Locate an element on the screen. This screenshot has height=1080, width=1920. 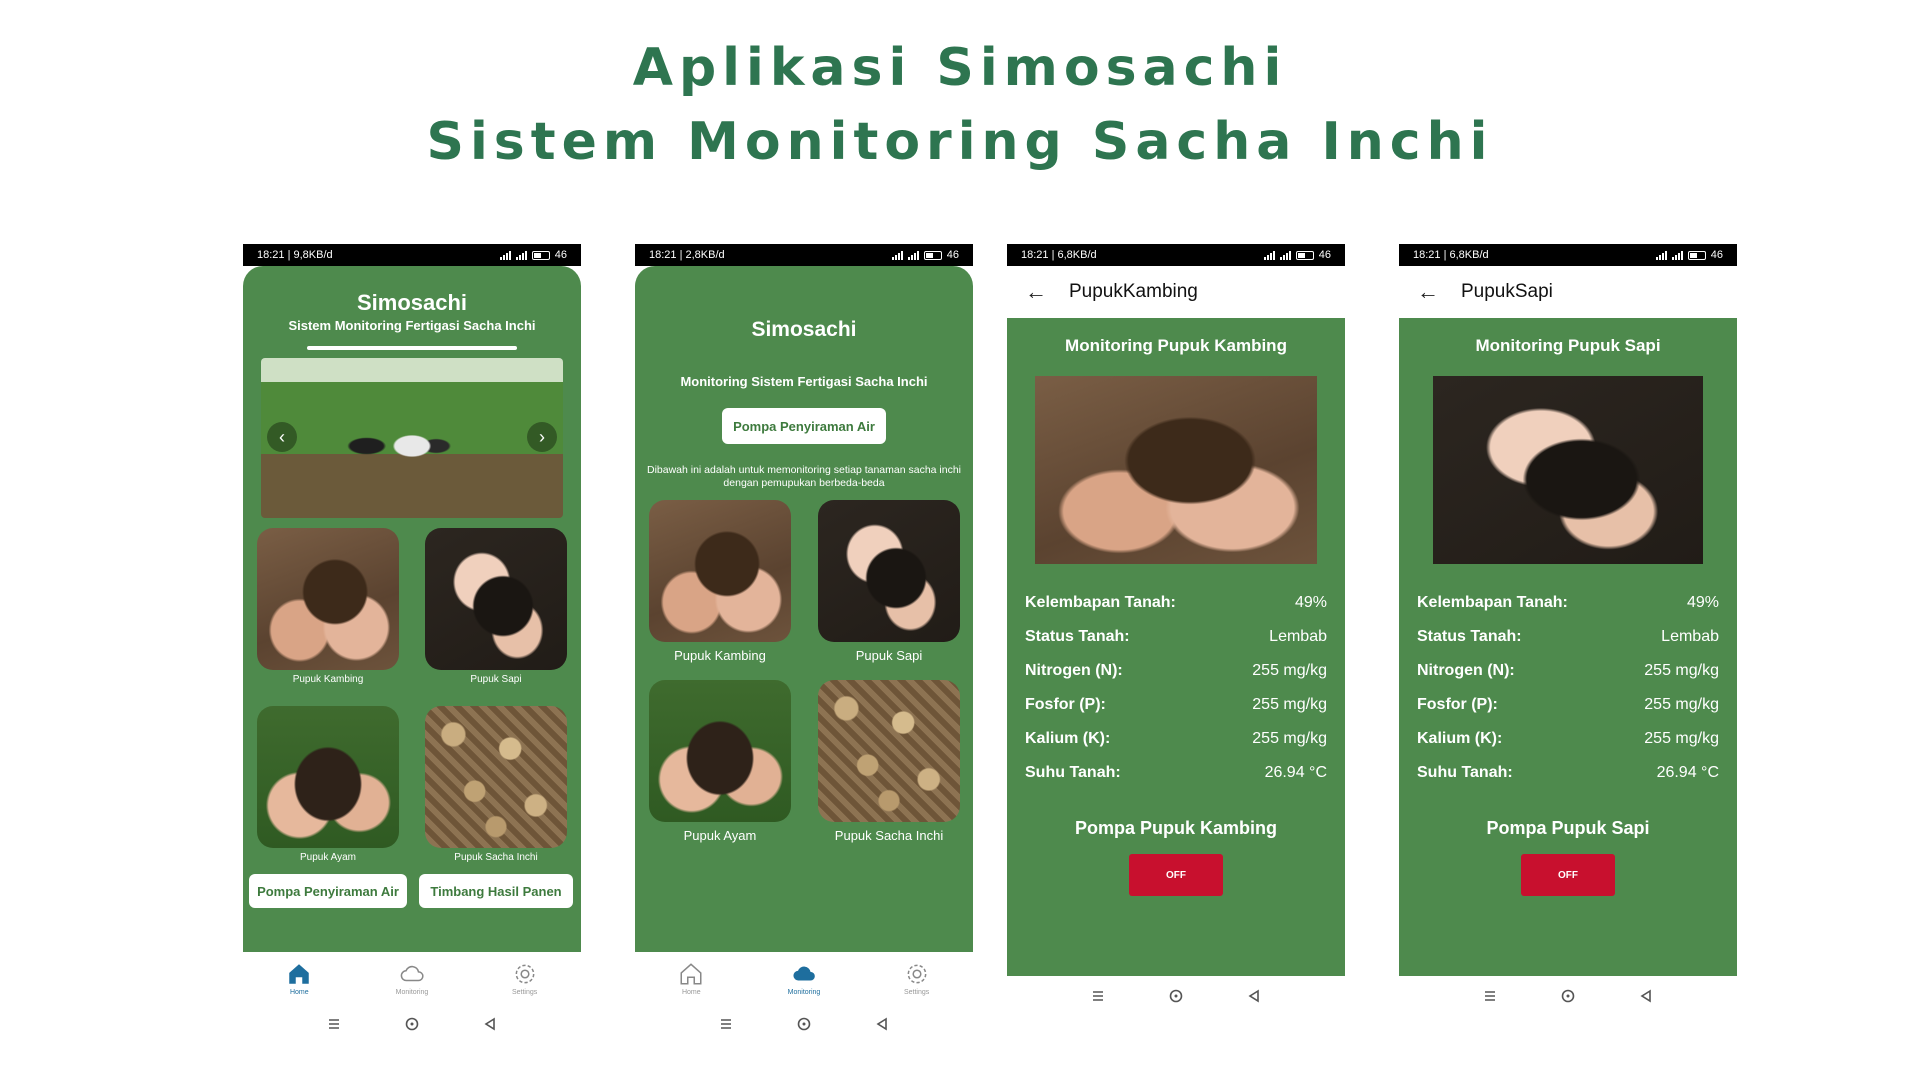
app-bar: ← PupukKambing is located at coordinates (1176, 292).